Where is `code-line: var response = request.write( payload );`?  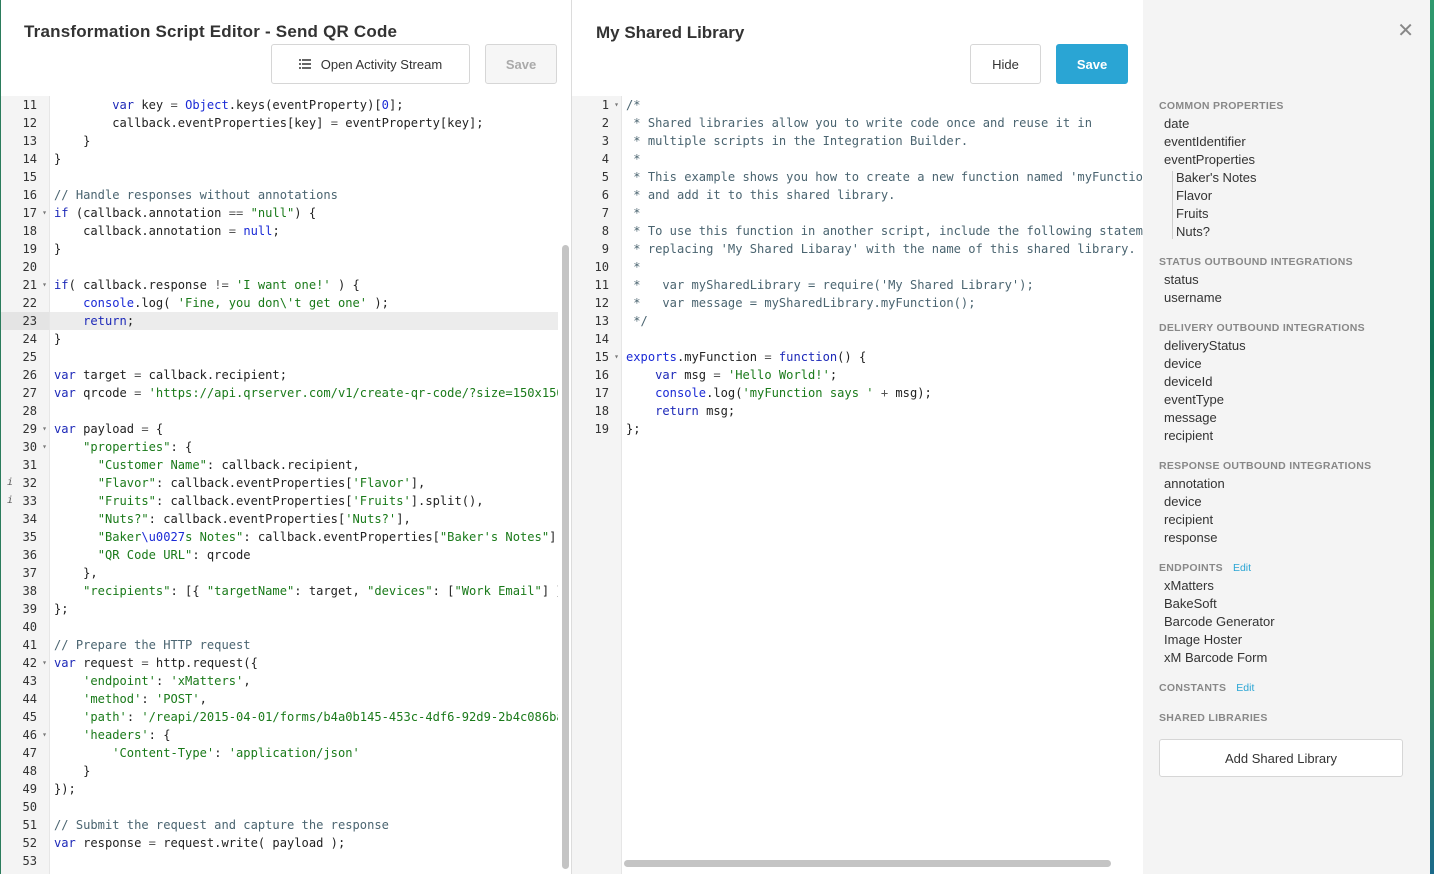
code-line: var response = request.write( payload ); is located at coordinates (304, 843).